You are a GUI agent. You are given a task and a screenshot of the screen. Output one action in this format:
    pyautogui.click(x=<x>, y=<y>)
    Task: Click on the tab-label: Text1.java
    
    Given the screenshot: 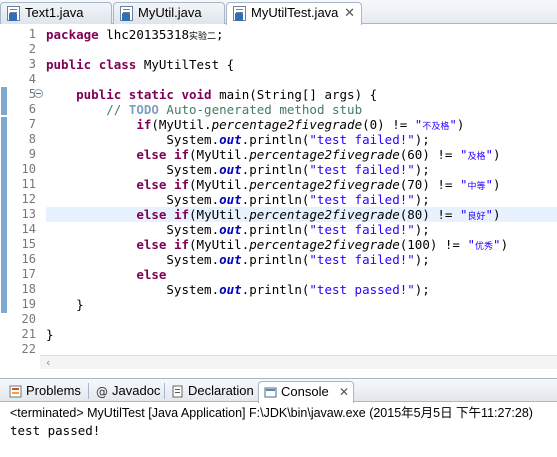 What is the action you would take?
    pyautogui.click(x=54, y=12)
    